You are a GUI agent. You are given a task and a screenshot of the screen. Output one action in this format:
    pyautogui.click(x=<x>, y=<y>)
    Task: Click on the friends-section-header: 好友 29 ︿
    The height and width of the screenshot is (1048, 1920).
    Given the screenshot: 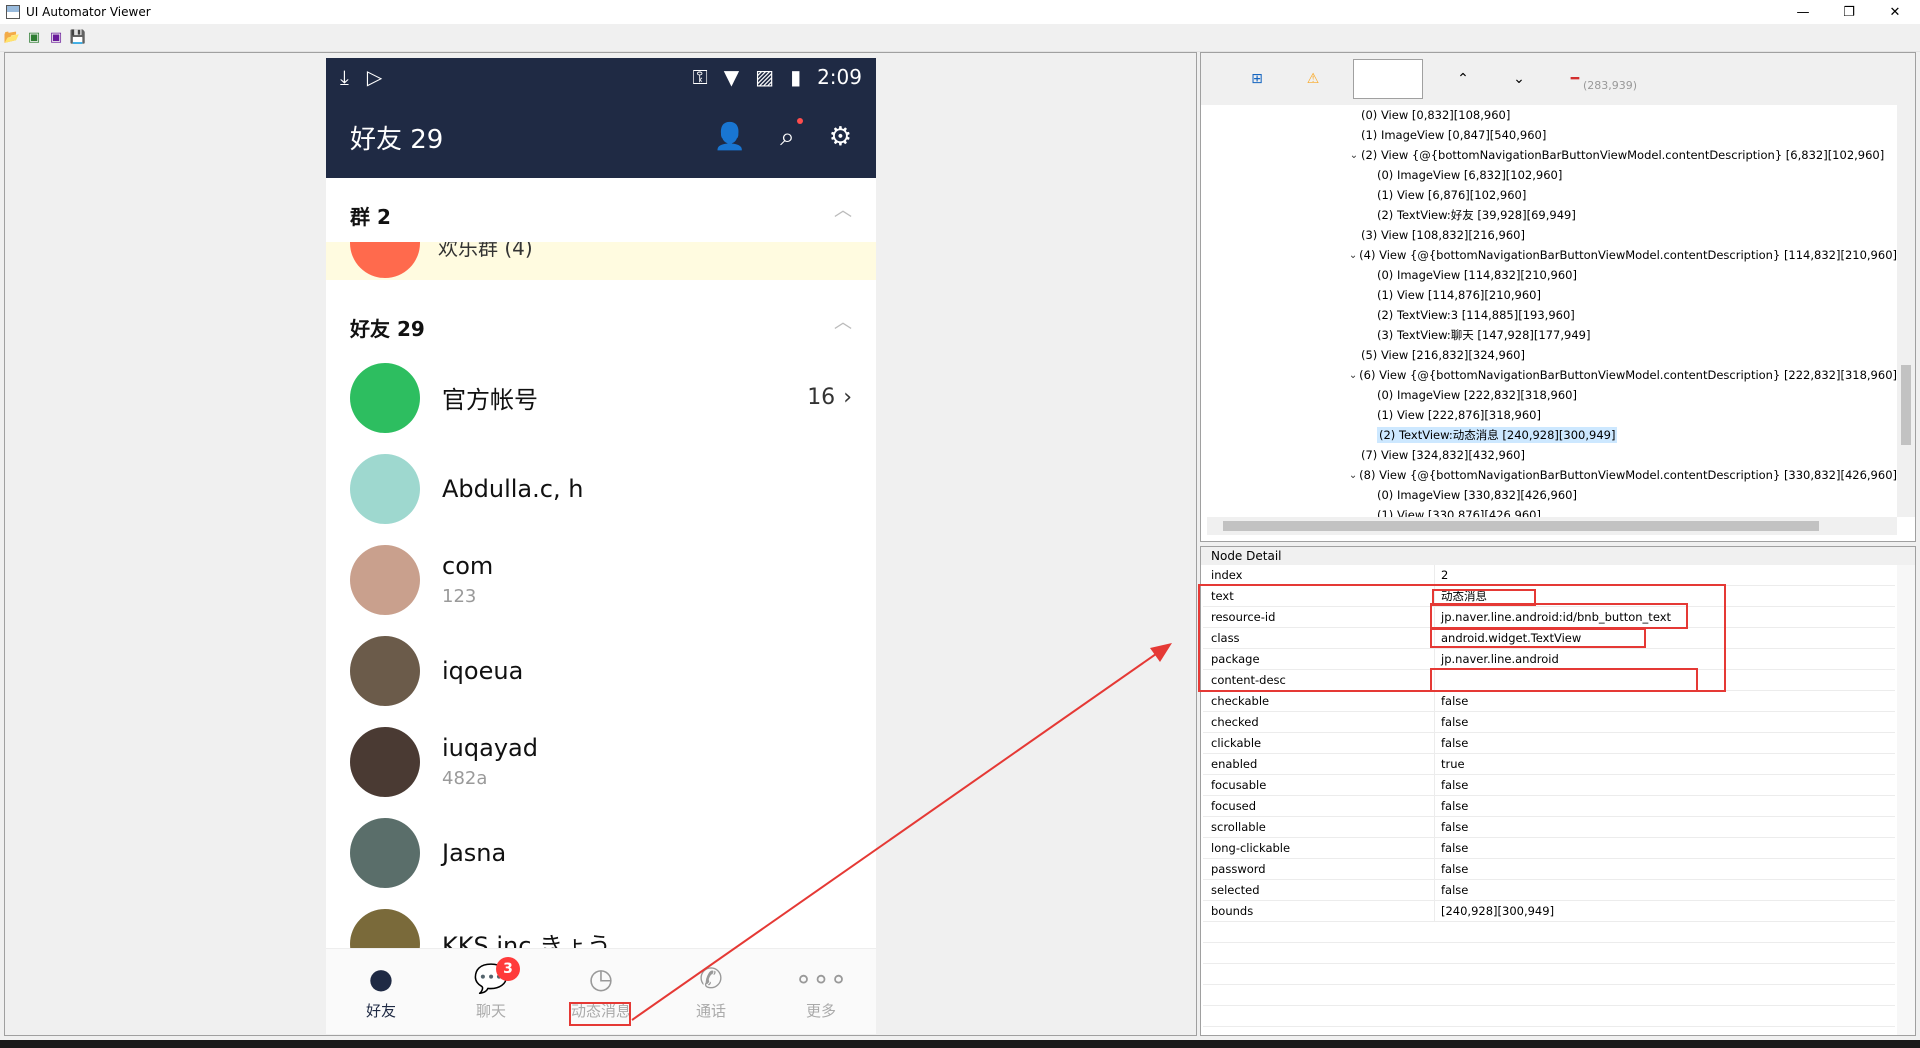 What is the action you would take?
    pyautogui.click(x=601, y=316)
    